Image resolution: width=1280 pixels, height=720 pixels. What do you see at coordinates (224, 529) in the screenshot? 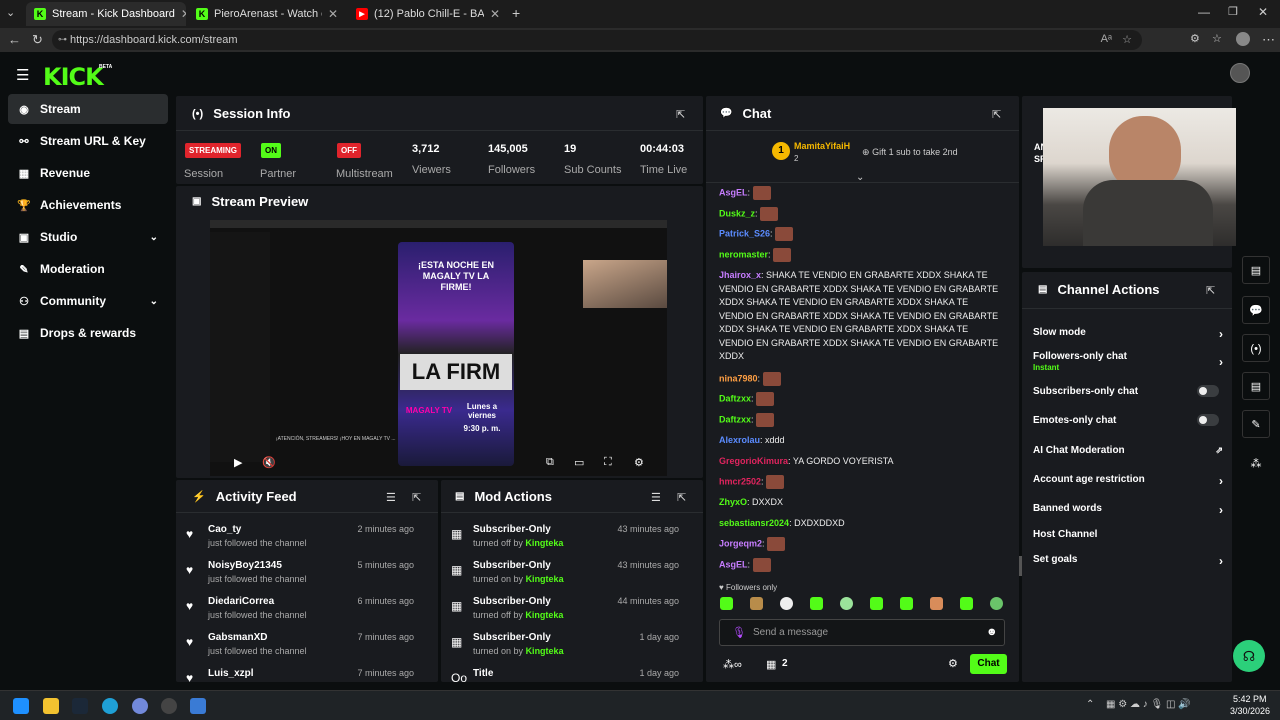
I see `activity-user: Cao_ty` at bounding box center [224, 529].